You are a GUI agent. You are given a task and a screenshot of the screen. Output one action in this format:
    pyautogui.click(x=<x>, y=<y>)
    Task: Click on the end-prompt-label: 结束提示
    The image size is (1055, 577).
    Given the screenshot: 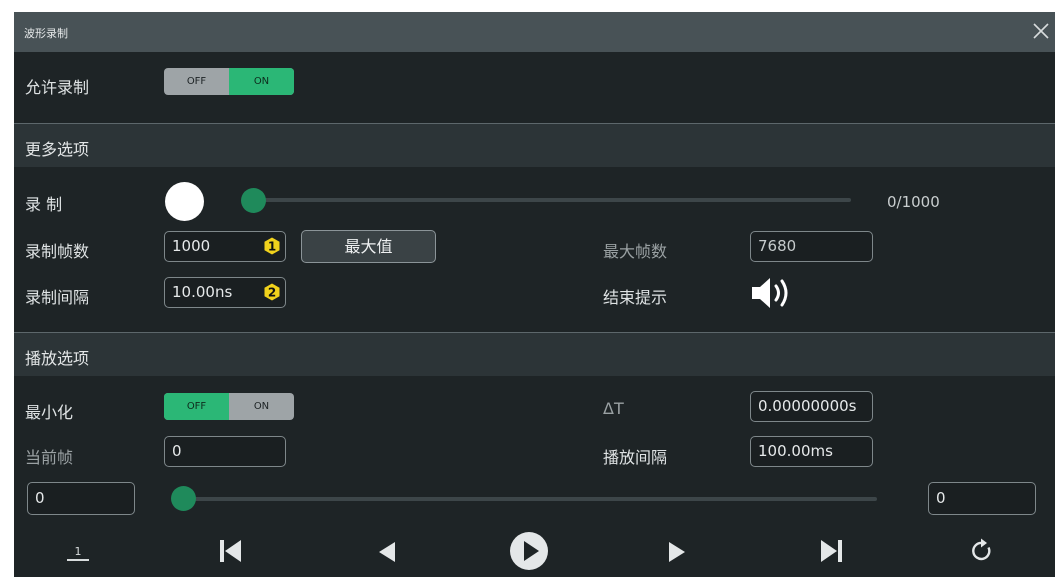 What is the action you would take?
    pyautogui.click(x=635, y=297)
    